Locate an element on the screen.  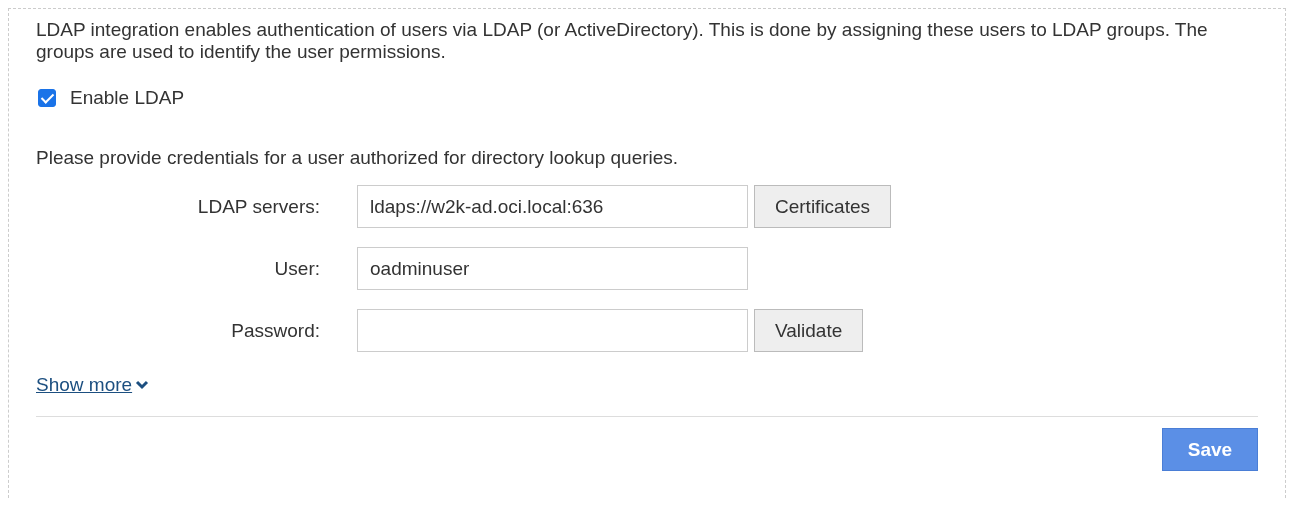
enable-label: Enable LDAP is located at coordinates (127, 98).